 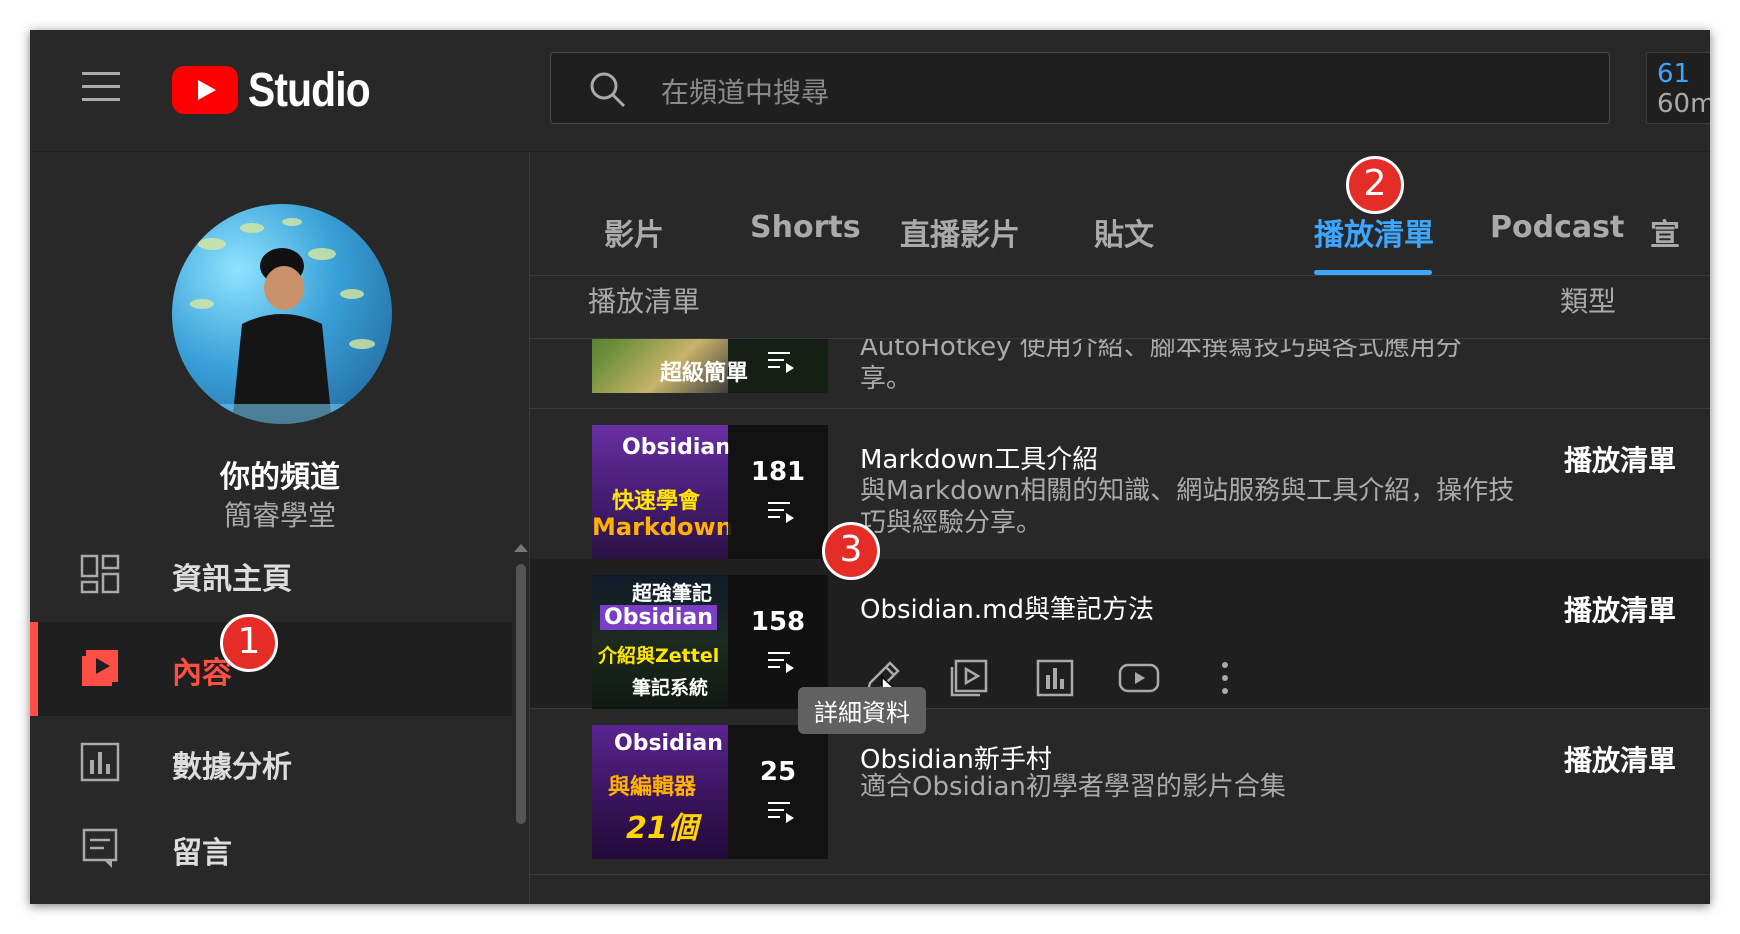 What do you see at coordinates (979, 457) in the screenshot?
I see `playlist-title: Markdown工具介紹` at bounding box center [979, 457].